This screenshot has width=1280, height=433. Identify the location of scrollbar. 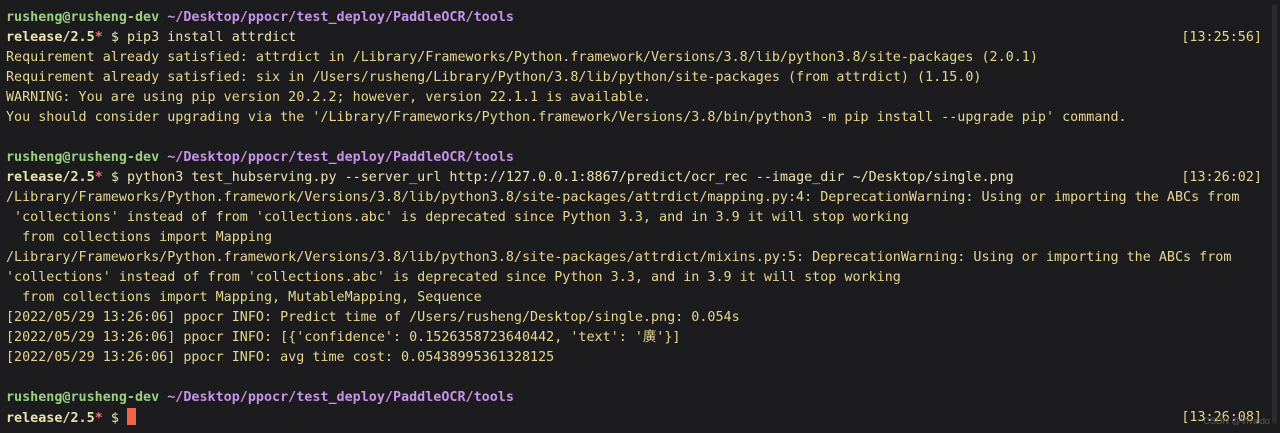
(1274, 214).